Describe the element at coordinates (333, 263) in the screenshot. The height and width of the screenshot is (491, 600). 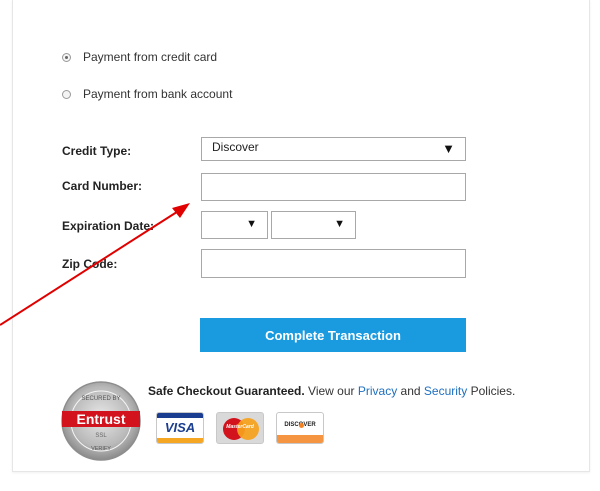
I see `zip-code-input` at that location.